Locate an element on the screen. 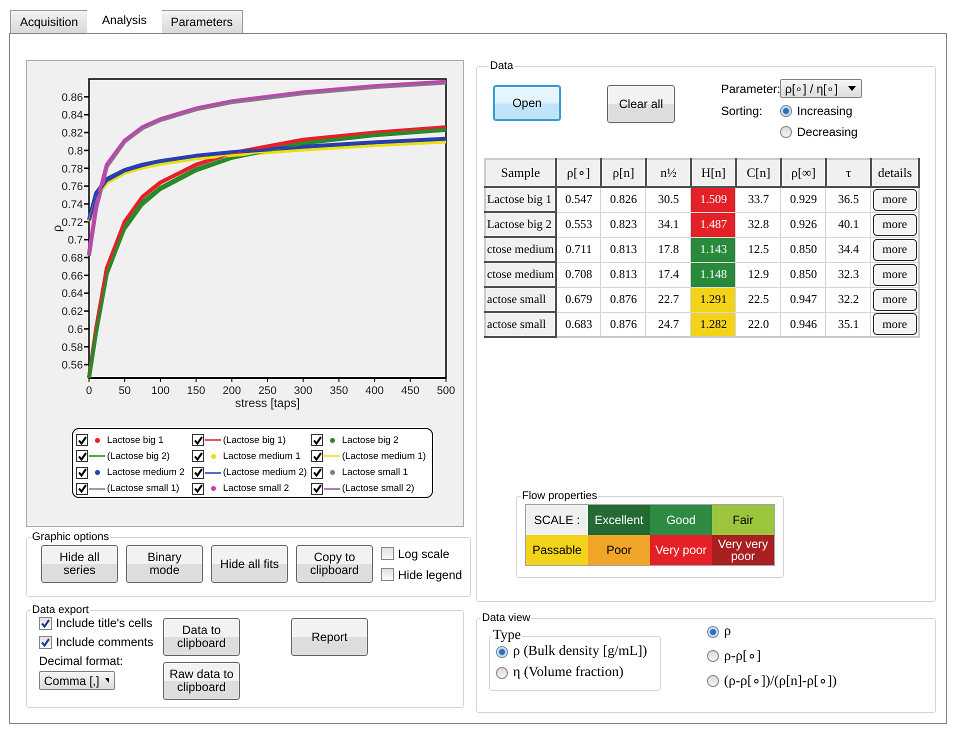 The image size is (958, 732). table-cell: 0.929 is located at coordinates (803, 199).